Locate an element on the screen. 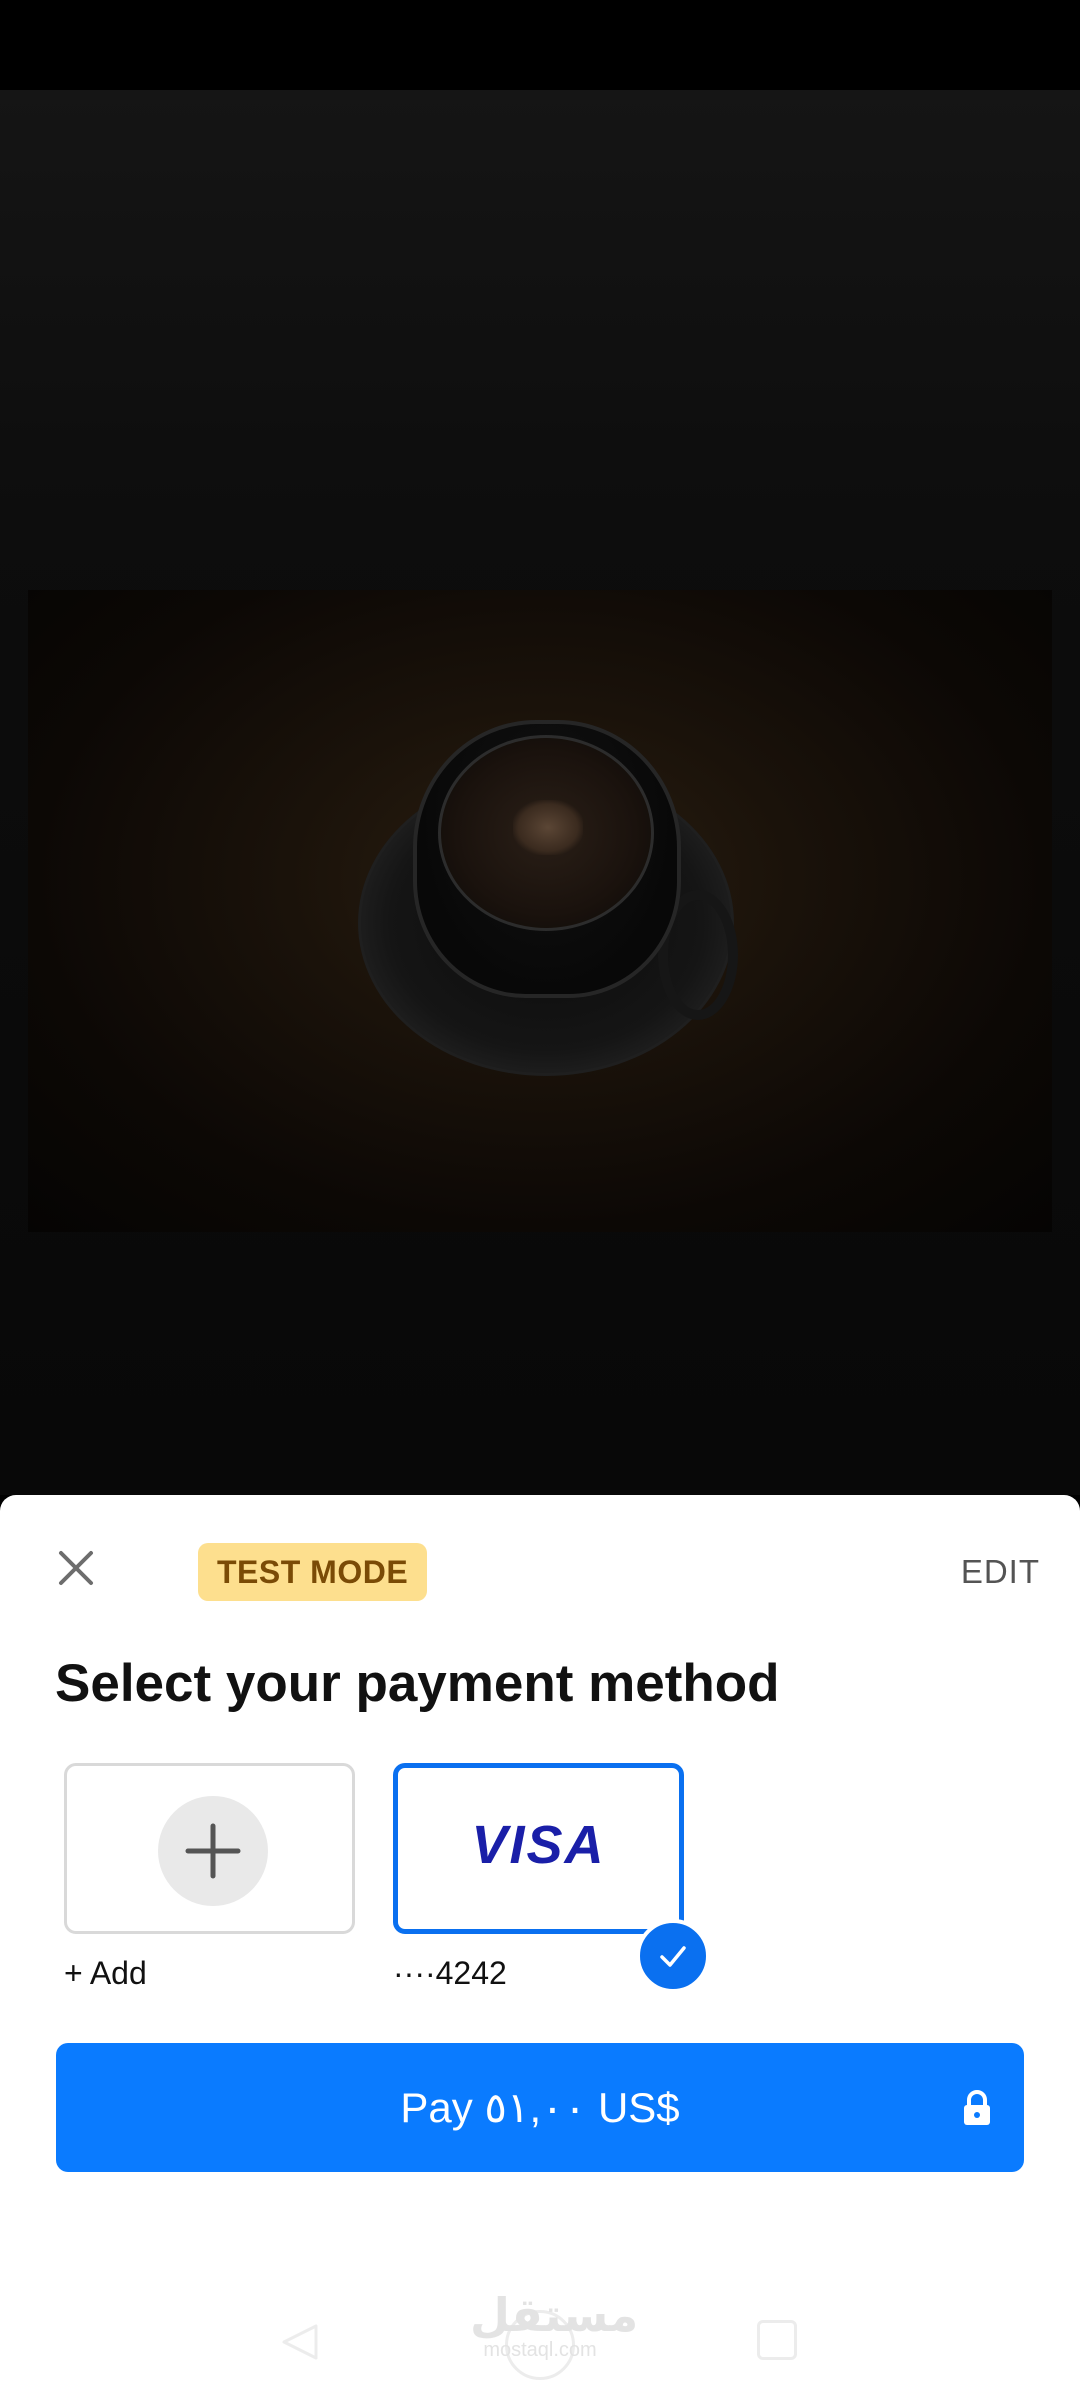 This screenshot has height=2400, width=1080. close-button is located at coordinates (76, 1568).